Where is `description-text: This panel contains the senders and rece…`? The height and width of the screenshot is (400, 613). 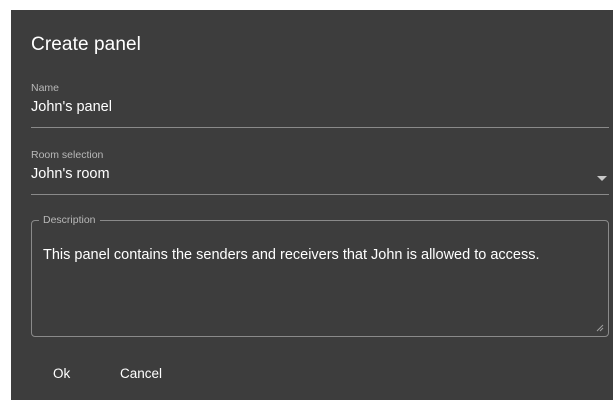
description-text: This panel contains the senders and rece… is located at coordinates (321, 255).